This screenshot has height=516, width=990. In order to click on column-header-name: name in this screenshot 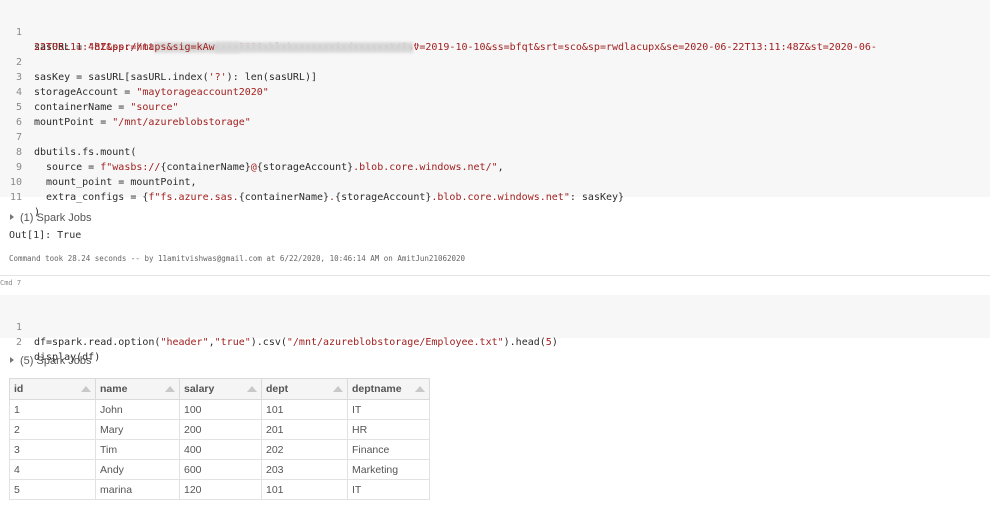, I will do `click(137, 389)`.